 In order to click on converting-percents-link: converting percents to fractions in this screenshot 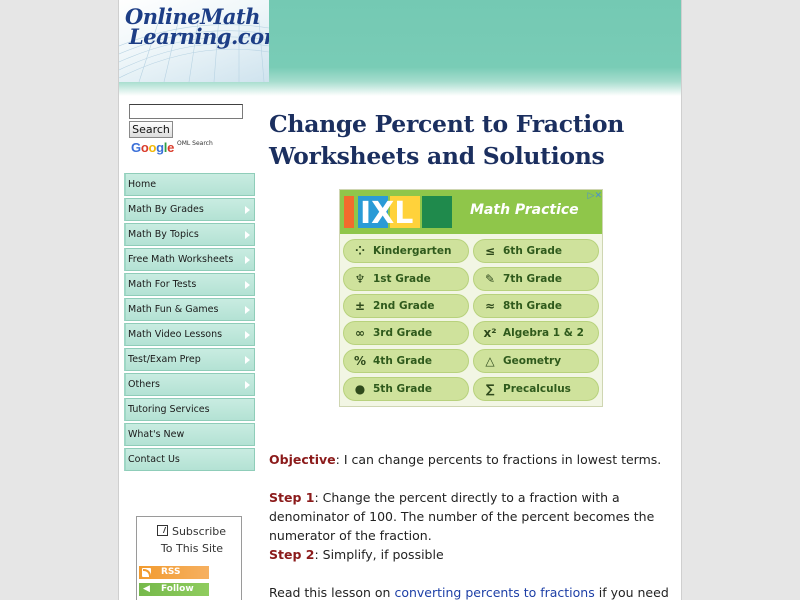, I will do `click(494, 592)`.